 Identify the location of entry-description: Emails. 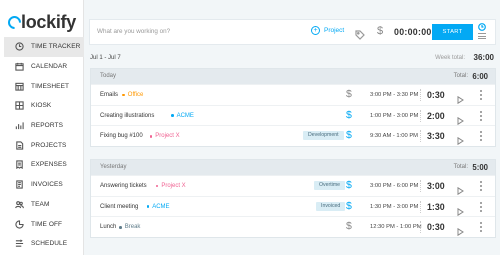
(109, 95).